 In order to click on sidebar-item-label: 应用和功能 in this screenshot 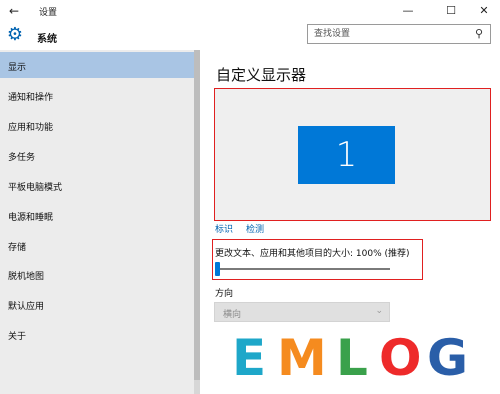, I will do `click(31, 128)`.